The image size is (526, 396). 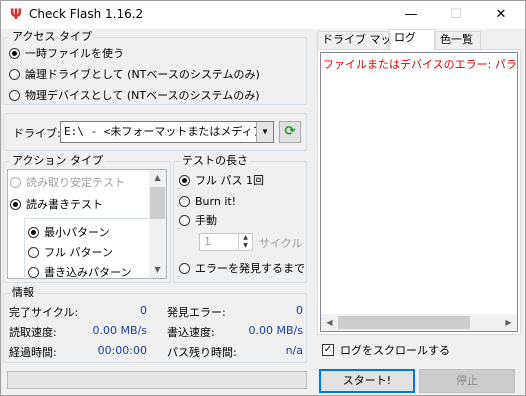 I want to click on pattern-write-radio: 書き込みパターン, so click(x=79, y=272).